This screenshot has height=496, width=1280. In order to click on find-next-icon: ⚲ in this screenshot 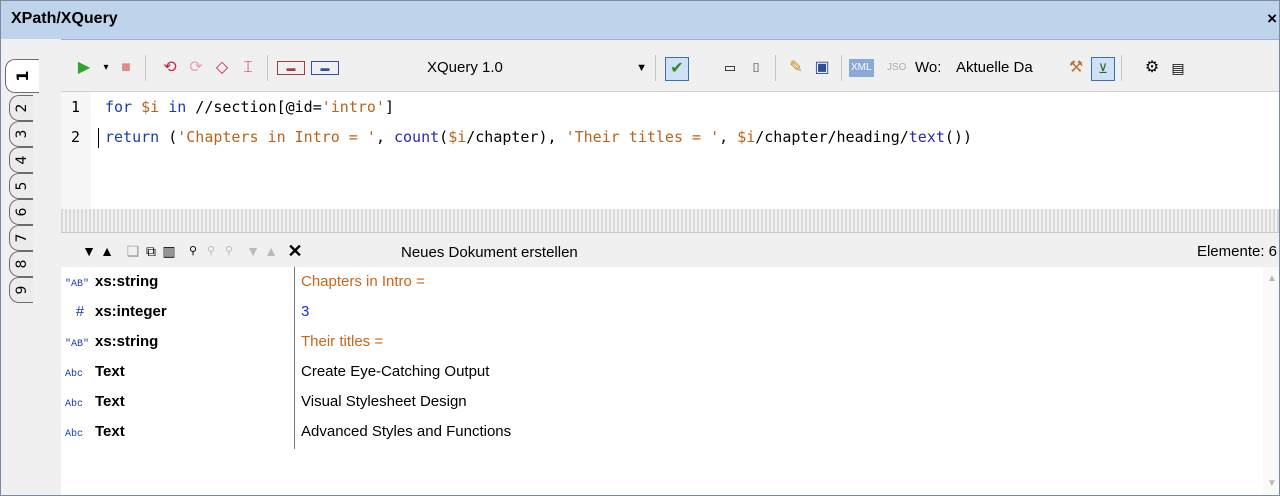, I will do `click(211, 251)`.